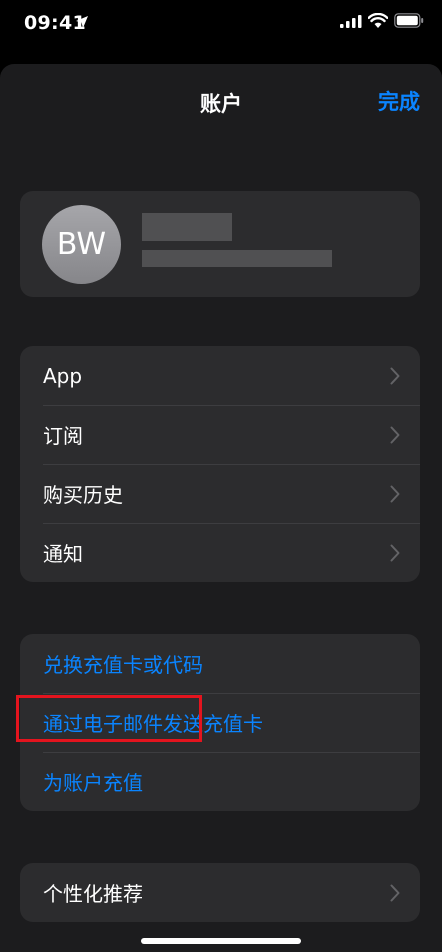 The height and width of the screenshot is (952, 442). Describe the element at coordinates (220, 493) in the screenshot. I see `row-purchase-history: 购买历史` at that location.